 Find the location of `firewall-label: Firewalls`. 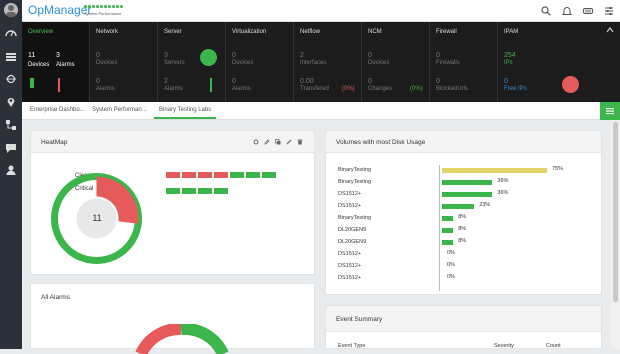

firewall-label: Firewalls is located at coordinates (448, 63).